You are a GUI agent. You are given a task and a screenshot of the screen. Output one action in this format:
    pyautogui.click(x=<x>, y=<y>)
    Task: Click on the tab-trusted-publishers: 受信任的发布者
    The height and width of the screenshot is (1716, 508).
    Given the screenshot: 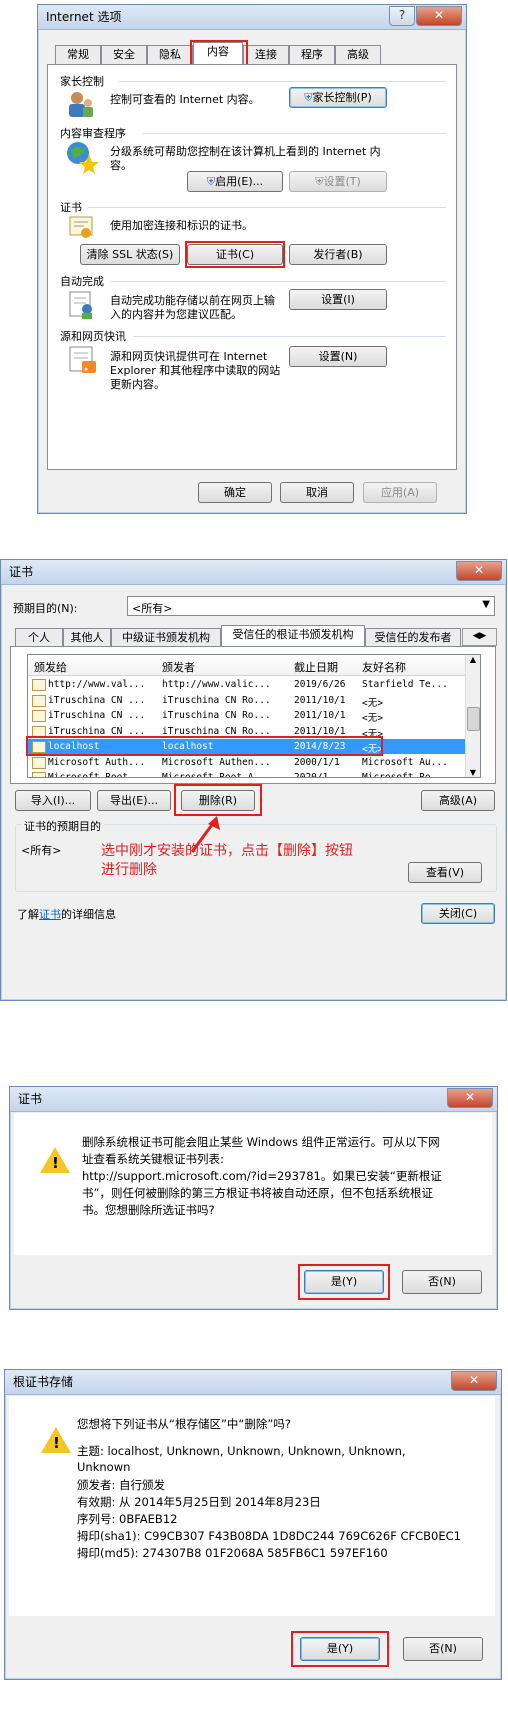 What is the action you would take?
    pyautogui.click(x=413, y=637)
    